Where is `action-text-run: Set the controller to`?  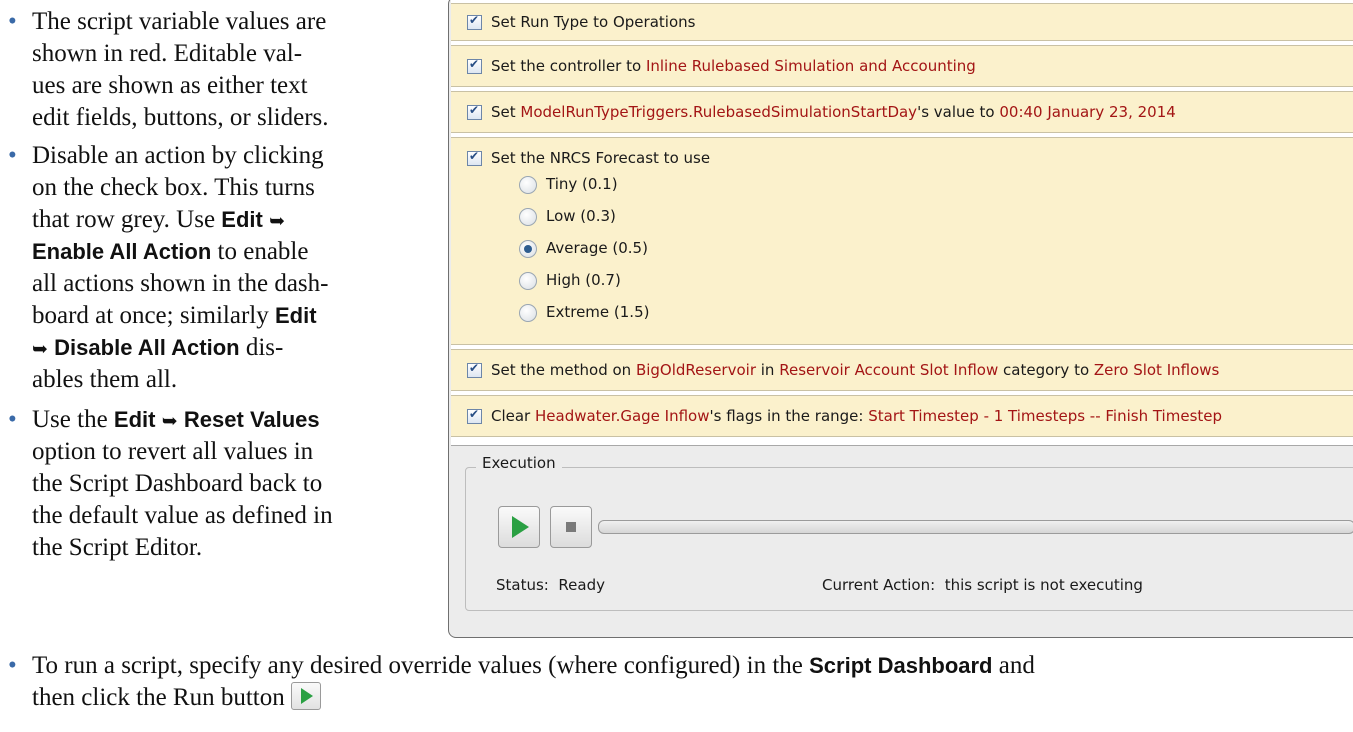
action-text-run: Set the controller to is located at coordinates (568, 66).